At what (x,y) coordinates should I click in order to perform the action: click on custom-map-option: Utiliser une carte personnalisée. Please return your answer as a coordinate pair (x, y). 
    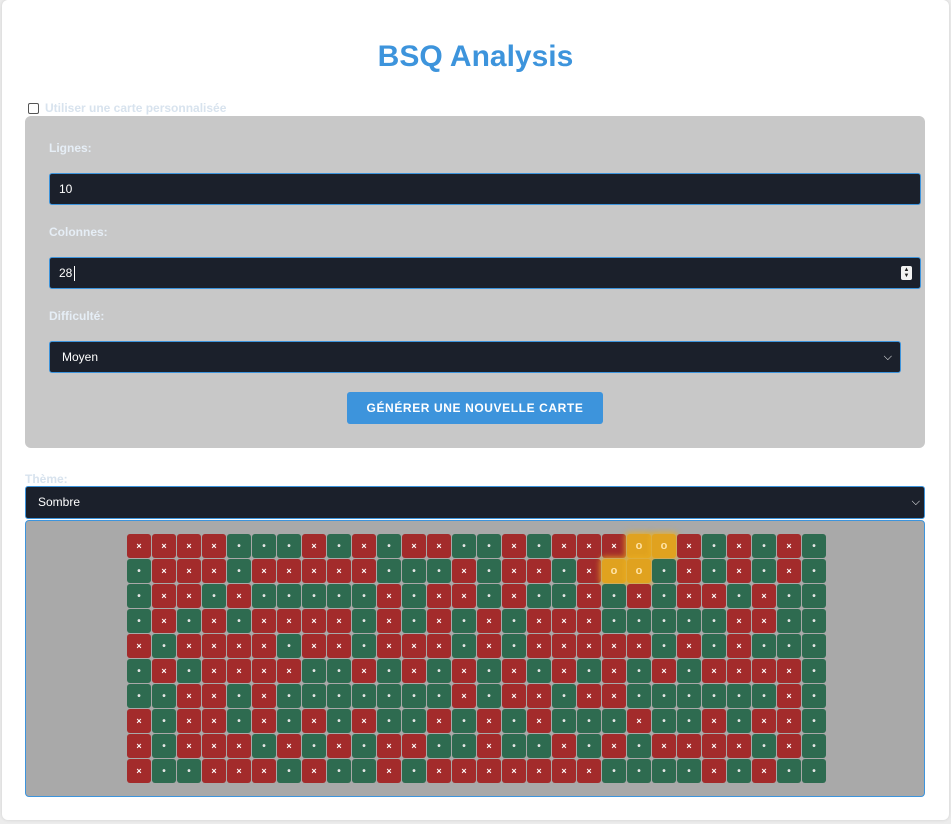
    Looking at the image, I should click on (127, 108).